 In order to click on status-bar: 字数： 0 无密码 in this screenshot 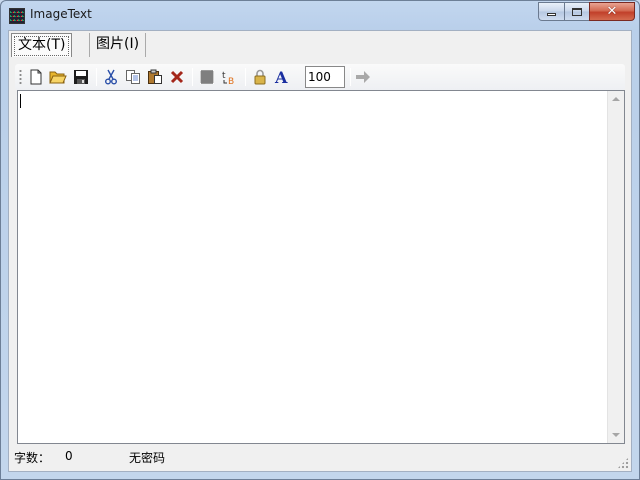, I will do `click(320, 458)`.